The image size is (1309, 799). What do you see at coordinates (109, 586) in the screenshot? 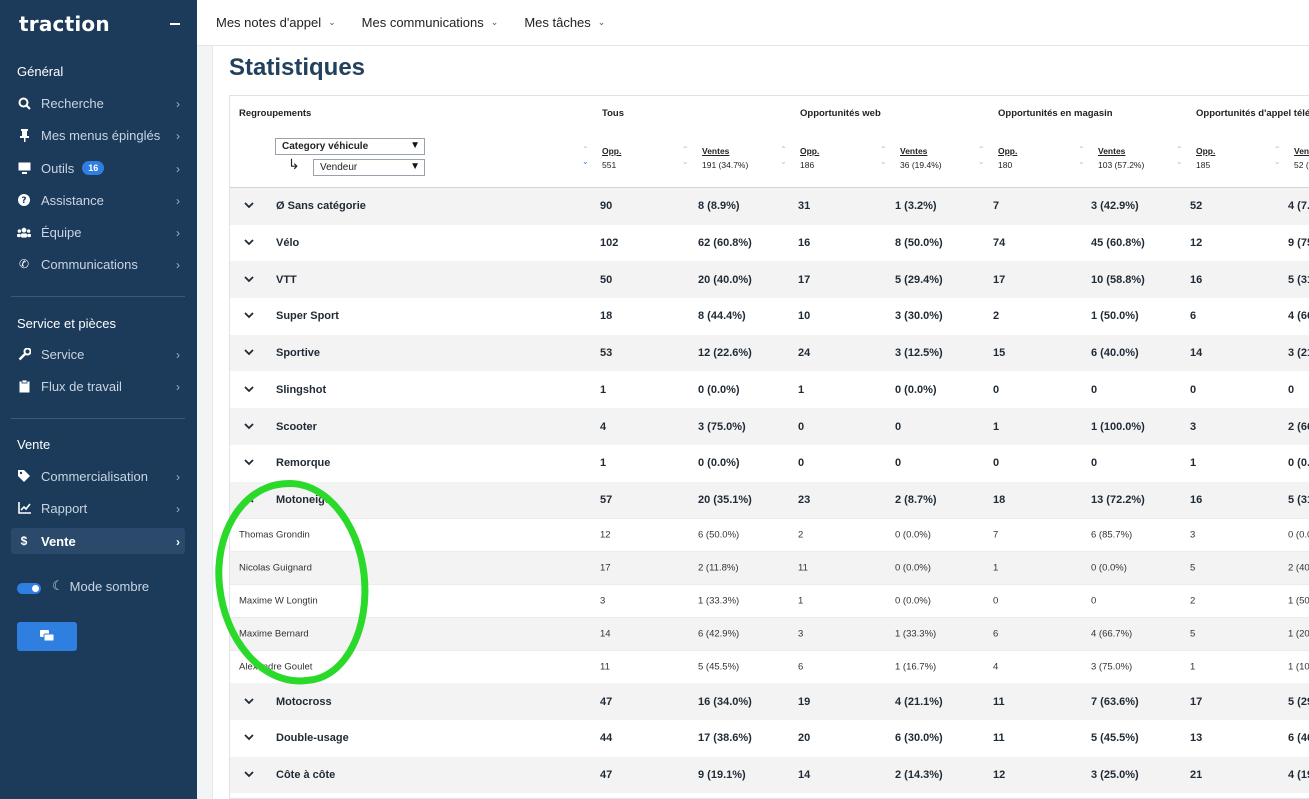
I see `dark-mode-text: Mode sombre` at bounding box center [109, 586].